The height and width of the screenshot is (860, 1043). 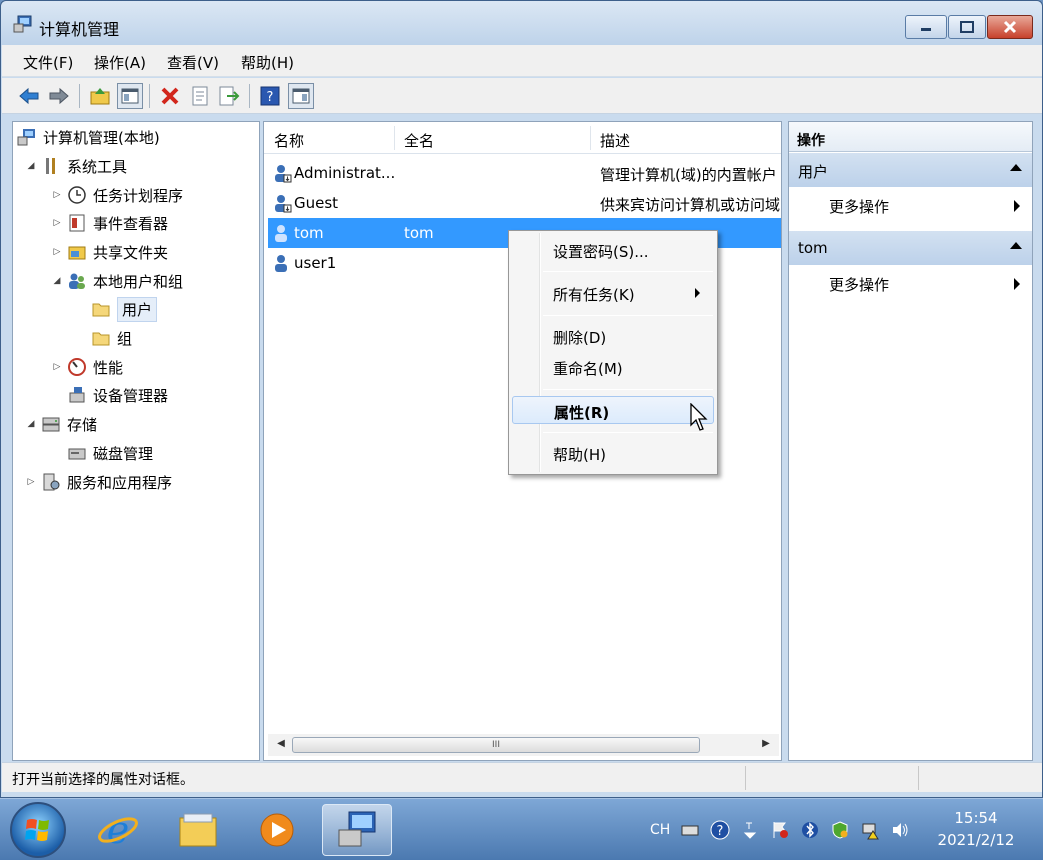 I want to click on column-name: 名称, so click(x=289, y=140).